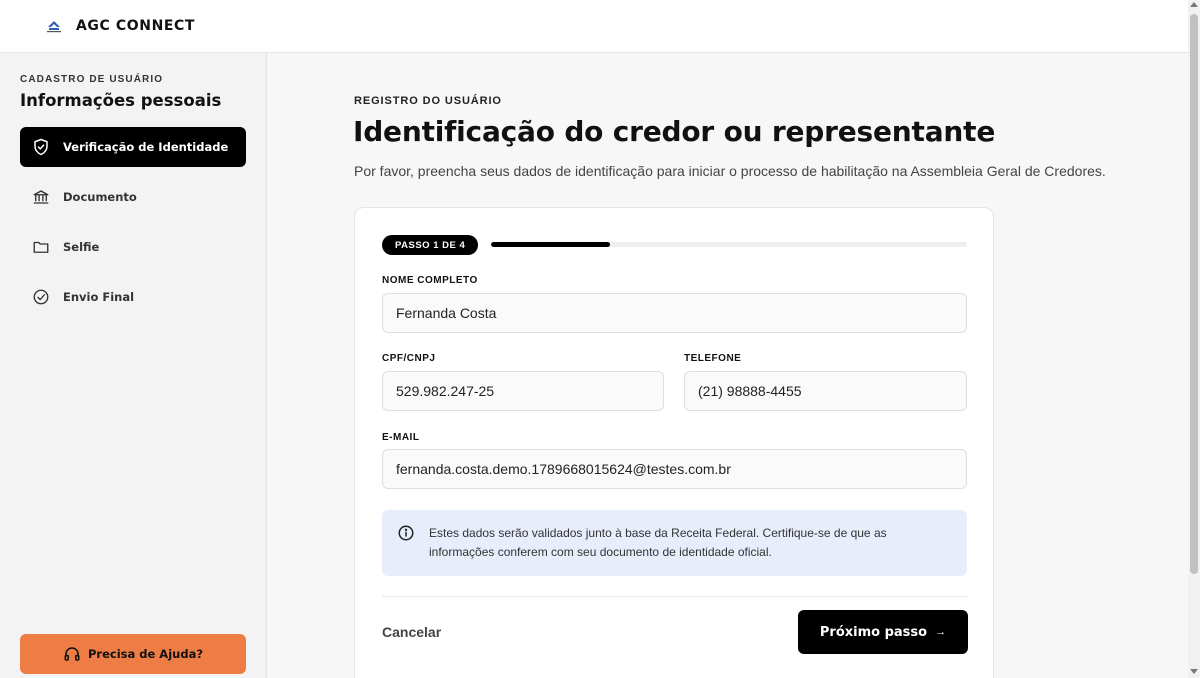  I want to click on headset-icon, so click(72, 654).